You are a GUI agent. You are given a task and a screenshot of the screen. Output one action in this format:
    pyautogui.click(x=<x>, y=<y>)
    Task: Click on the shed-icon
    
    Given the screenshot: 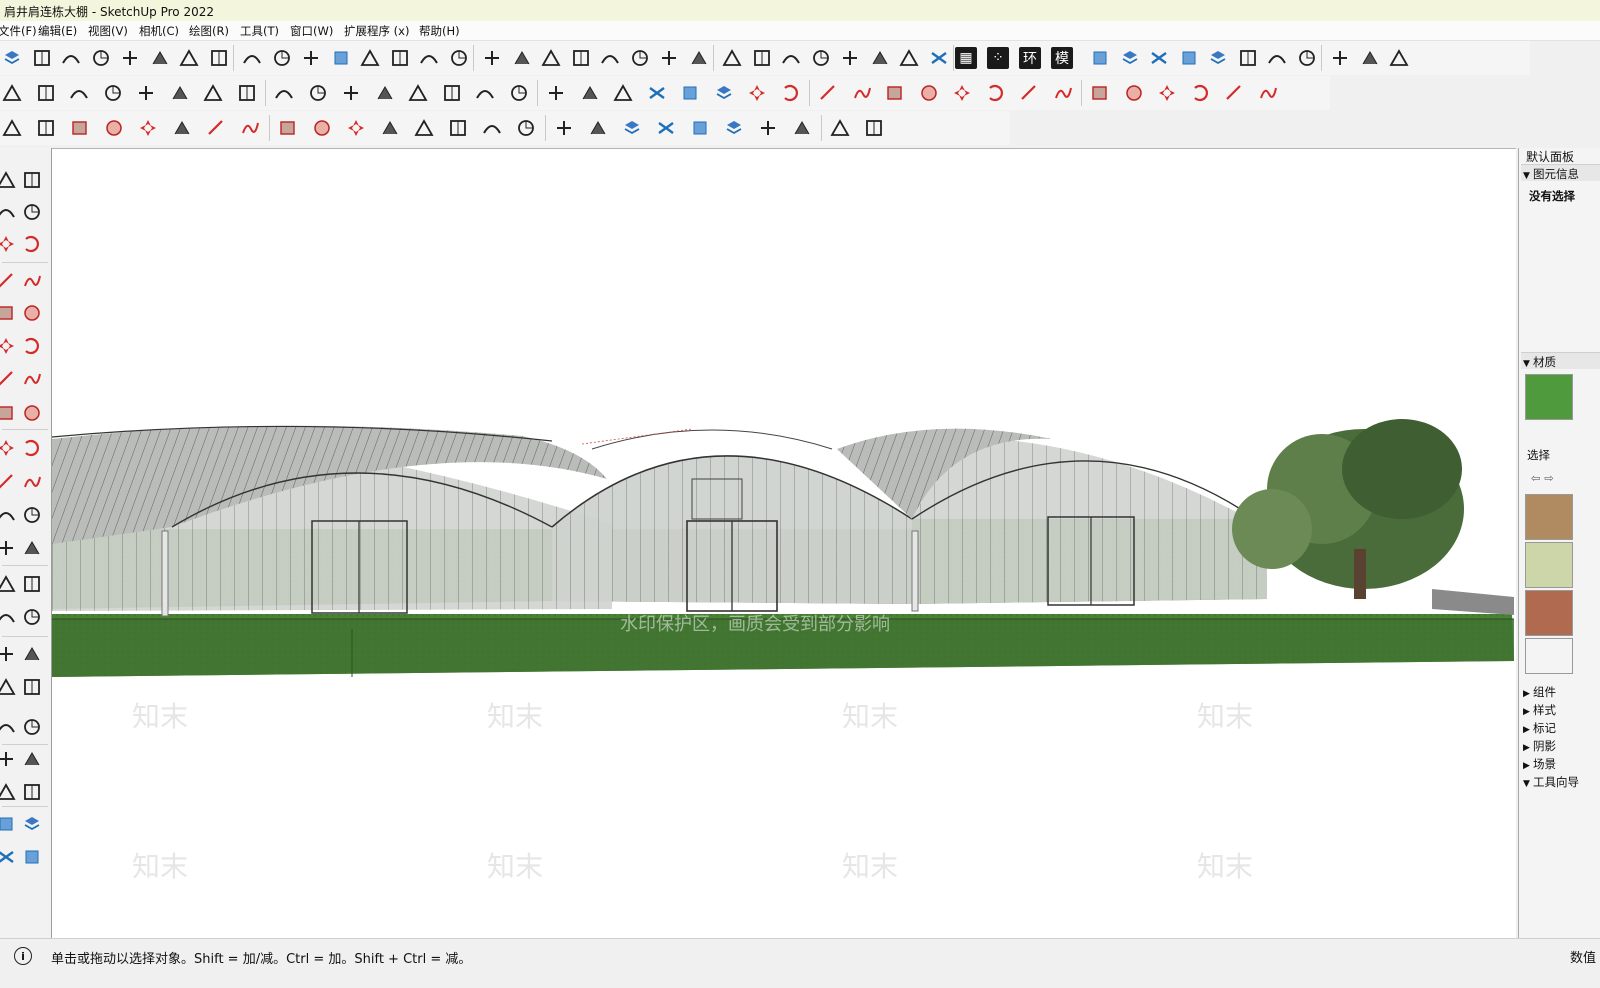 What is the action you would take?
    pyautogui.click(x=1399, y=58)
    